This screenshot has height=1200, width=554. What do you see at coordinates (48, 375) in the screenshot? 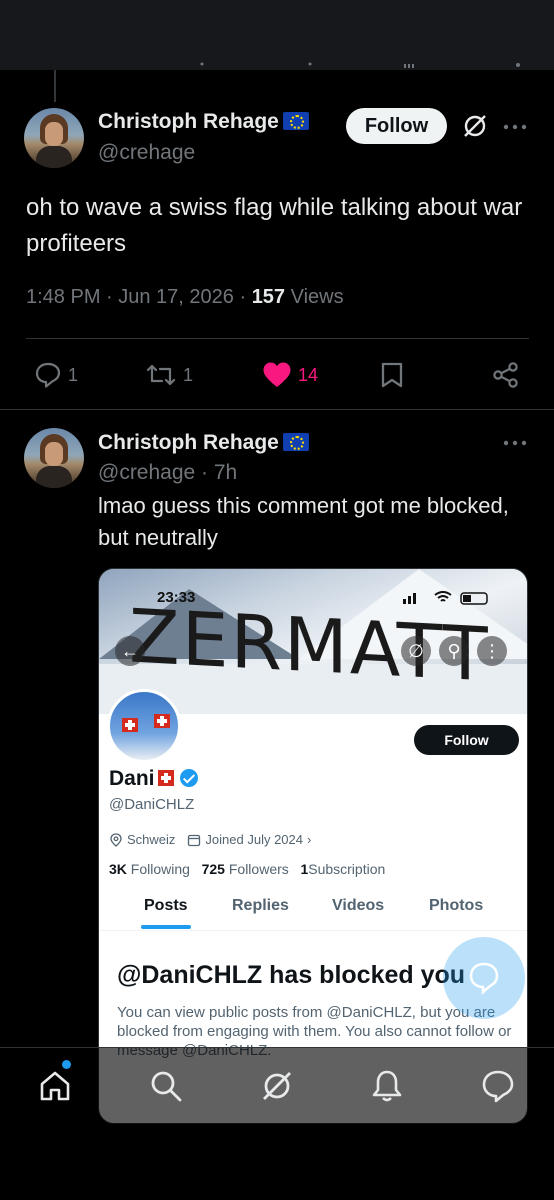
I see `reply-icon` at bounding box center [48, 375].